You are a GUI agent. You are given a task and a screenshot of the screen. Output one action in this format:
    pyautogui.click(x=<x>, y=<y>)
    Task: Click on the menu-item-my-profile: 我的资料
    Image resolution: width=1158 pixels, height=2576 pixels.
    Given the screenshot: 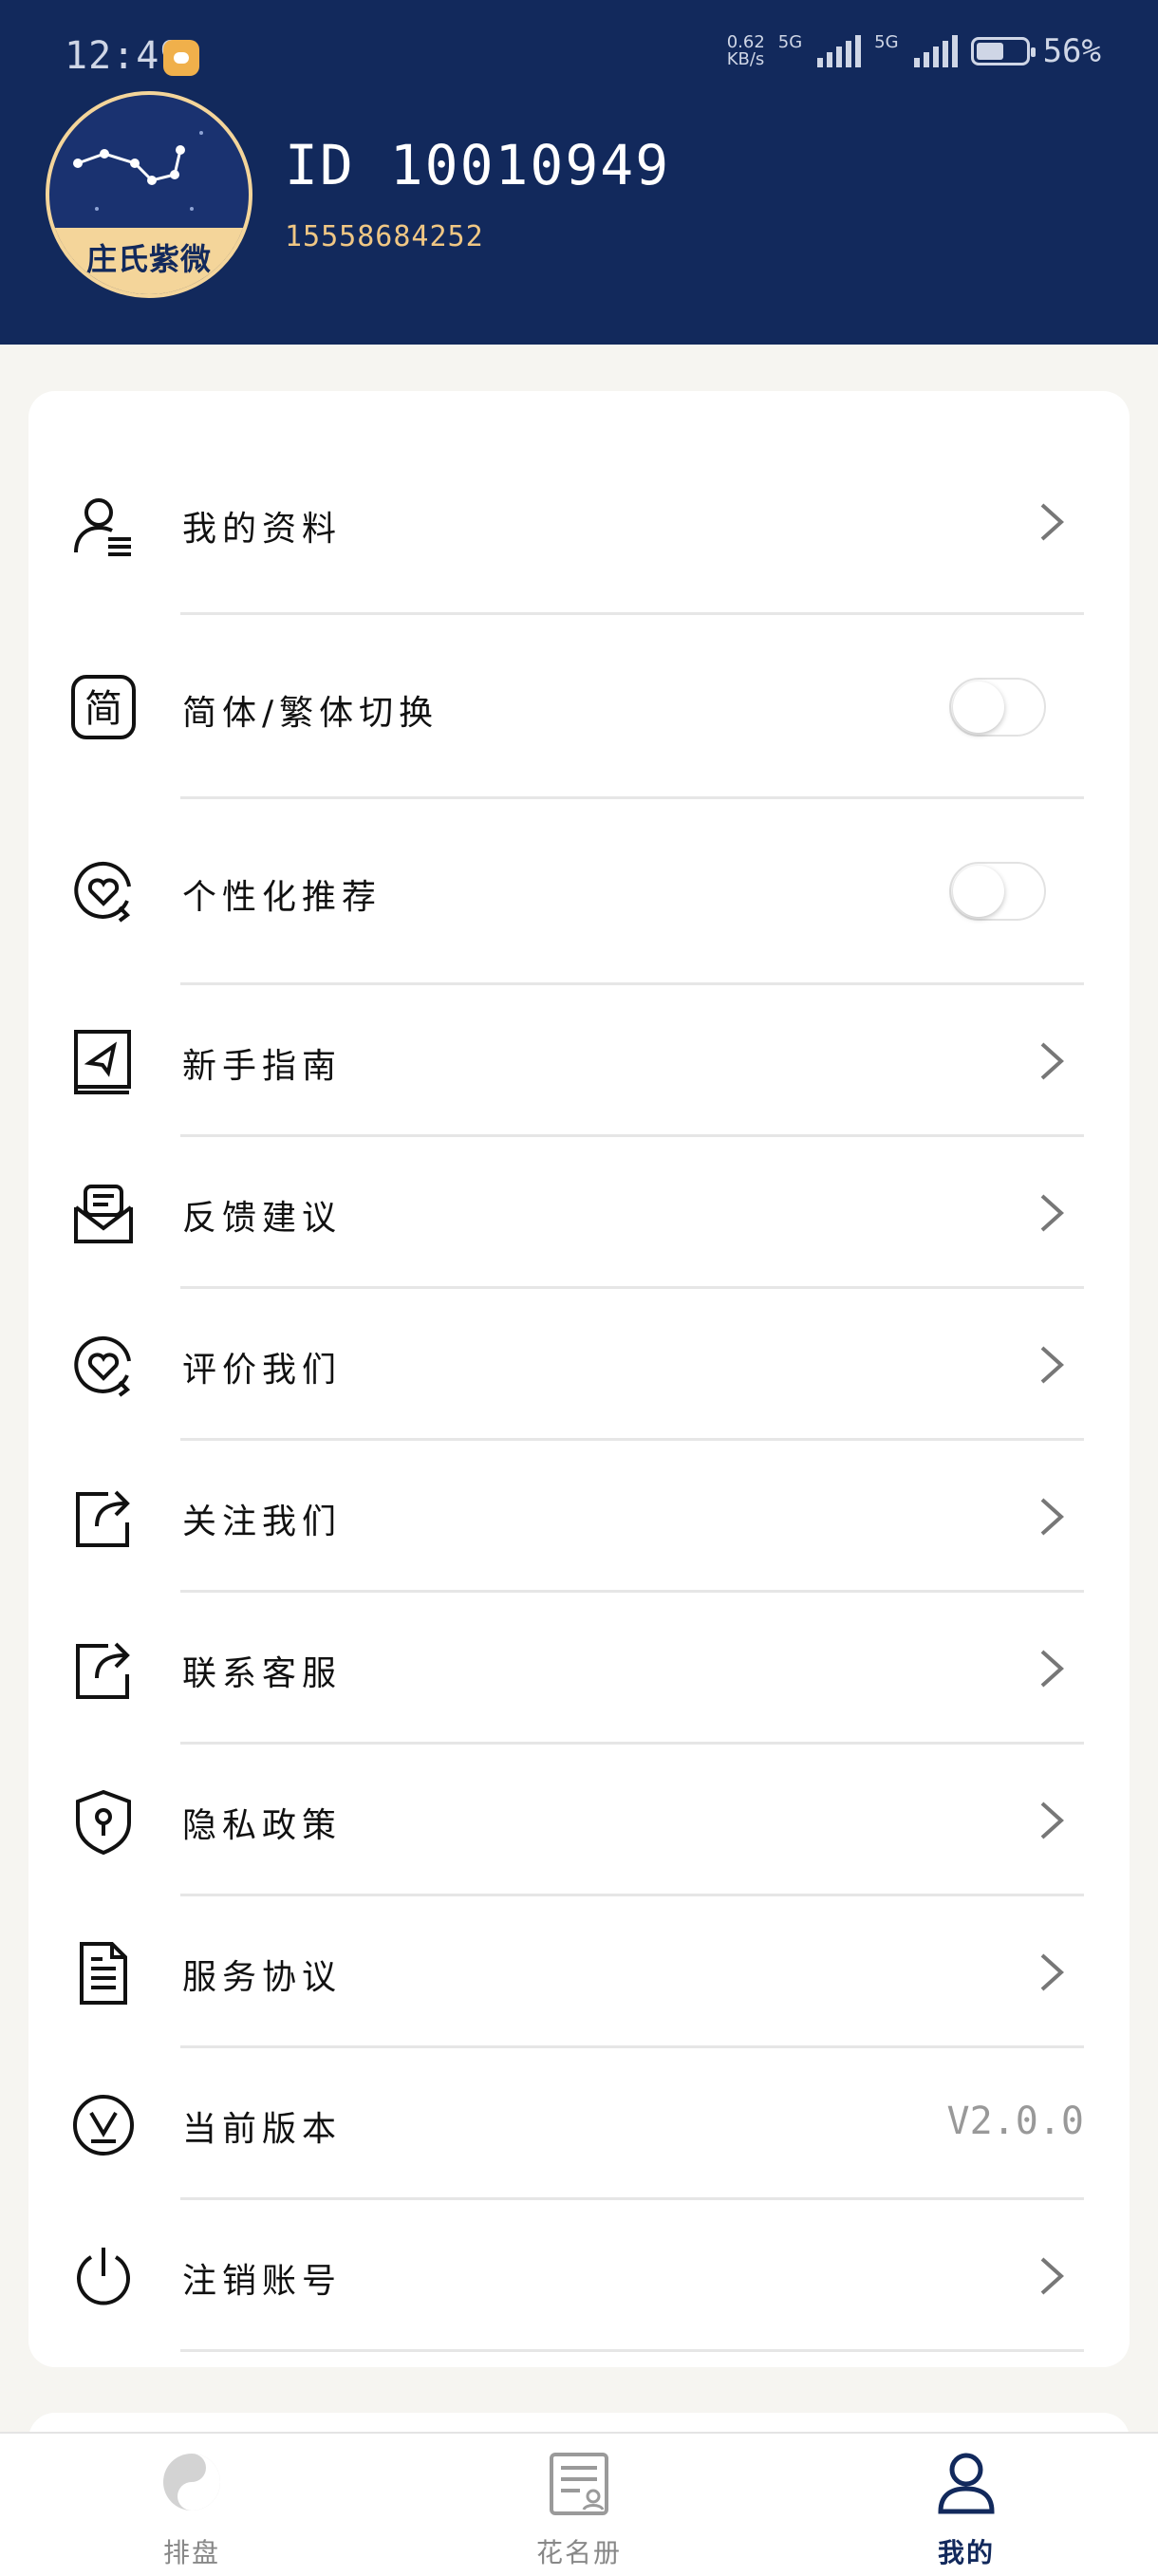 What is the action you would take?
    pyautogui.click(x=579, y=521)
    